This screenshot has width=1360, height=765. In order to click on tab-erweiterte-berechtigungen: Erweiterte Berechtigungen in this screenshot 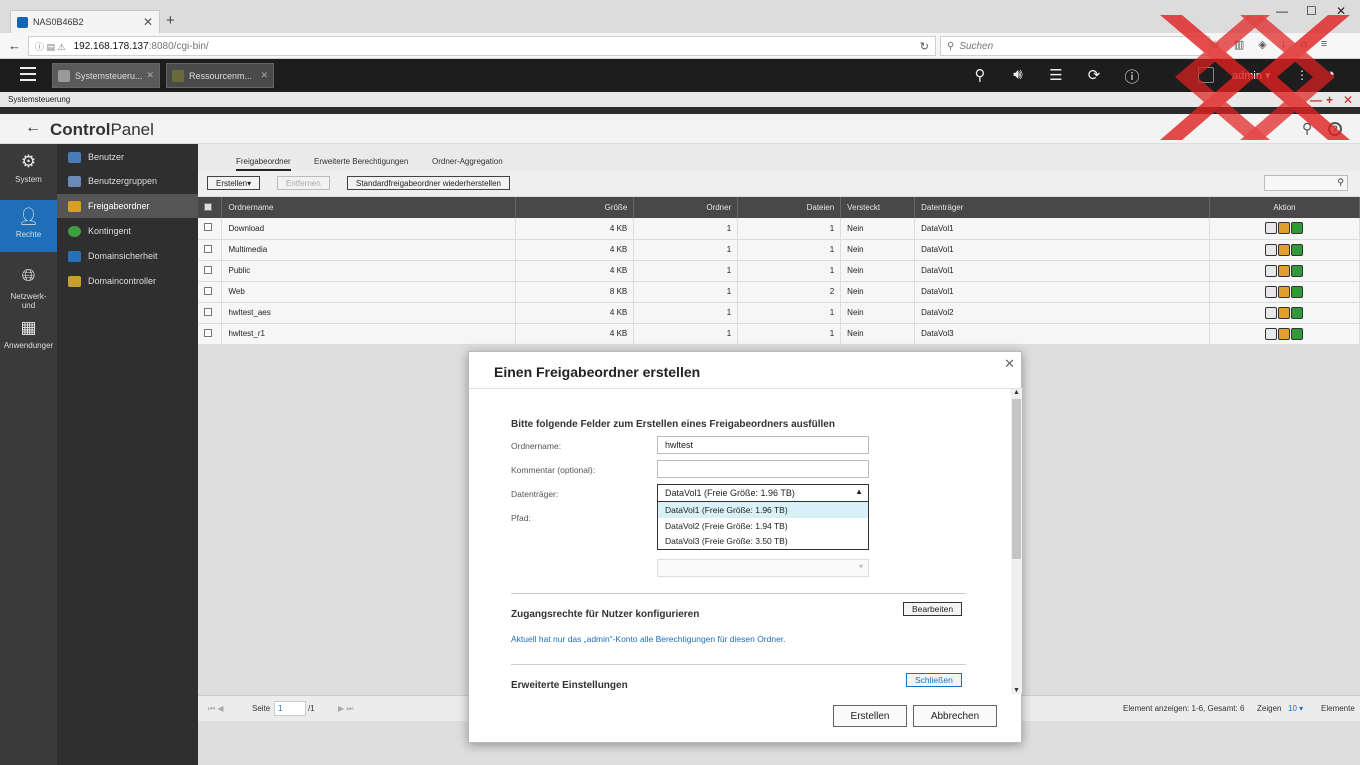, I will do `click(361, 161)`.